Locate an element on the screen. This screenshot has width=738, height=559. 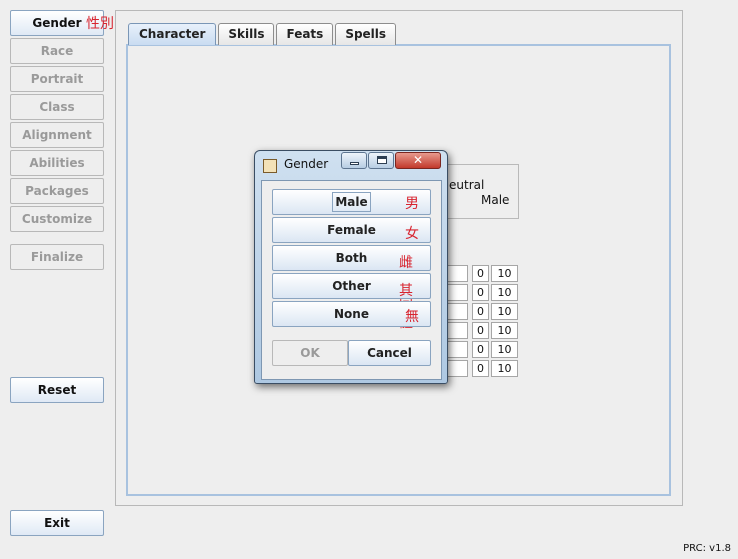
customize-button-label: Customize is located at coordinates (57, 219).